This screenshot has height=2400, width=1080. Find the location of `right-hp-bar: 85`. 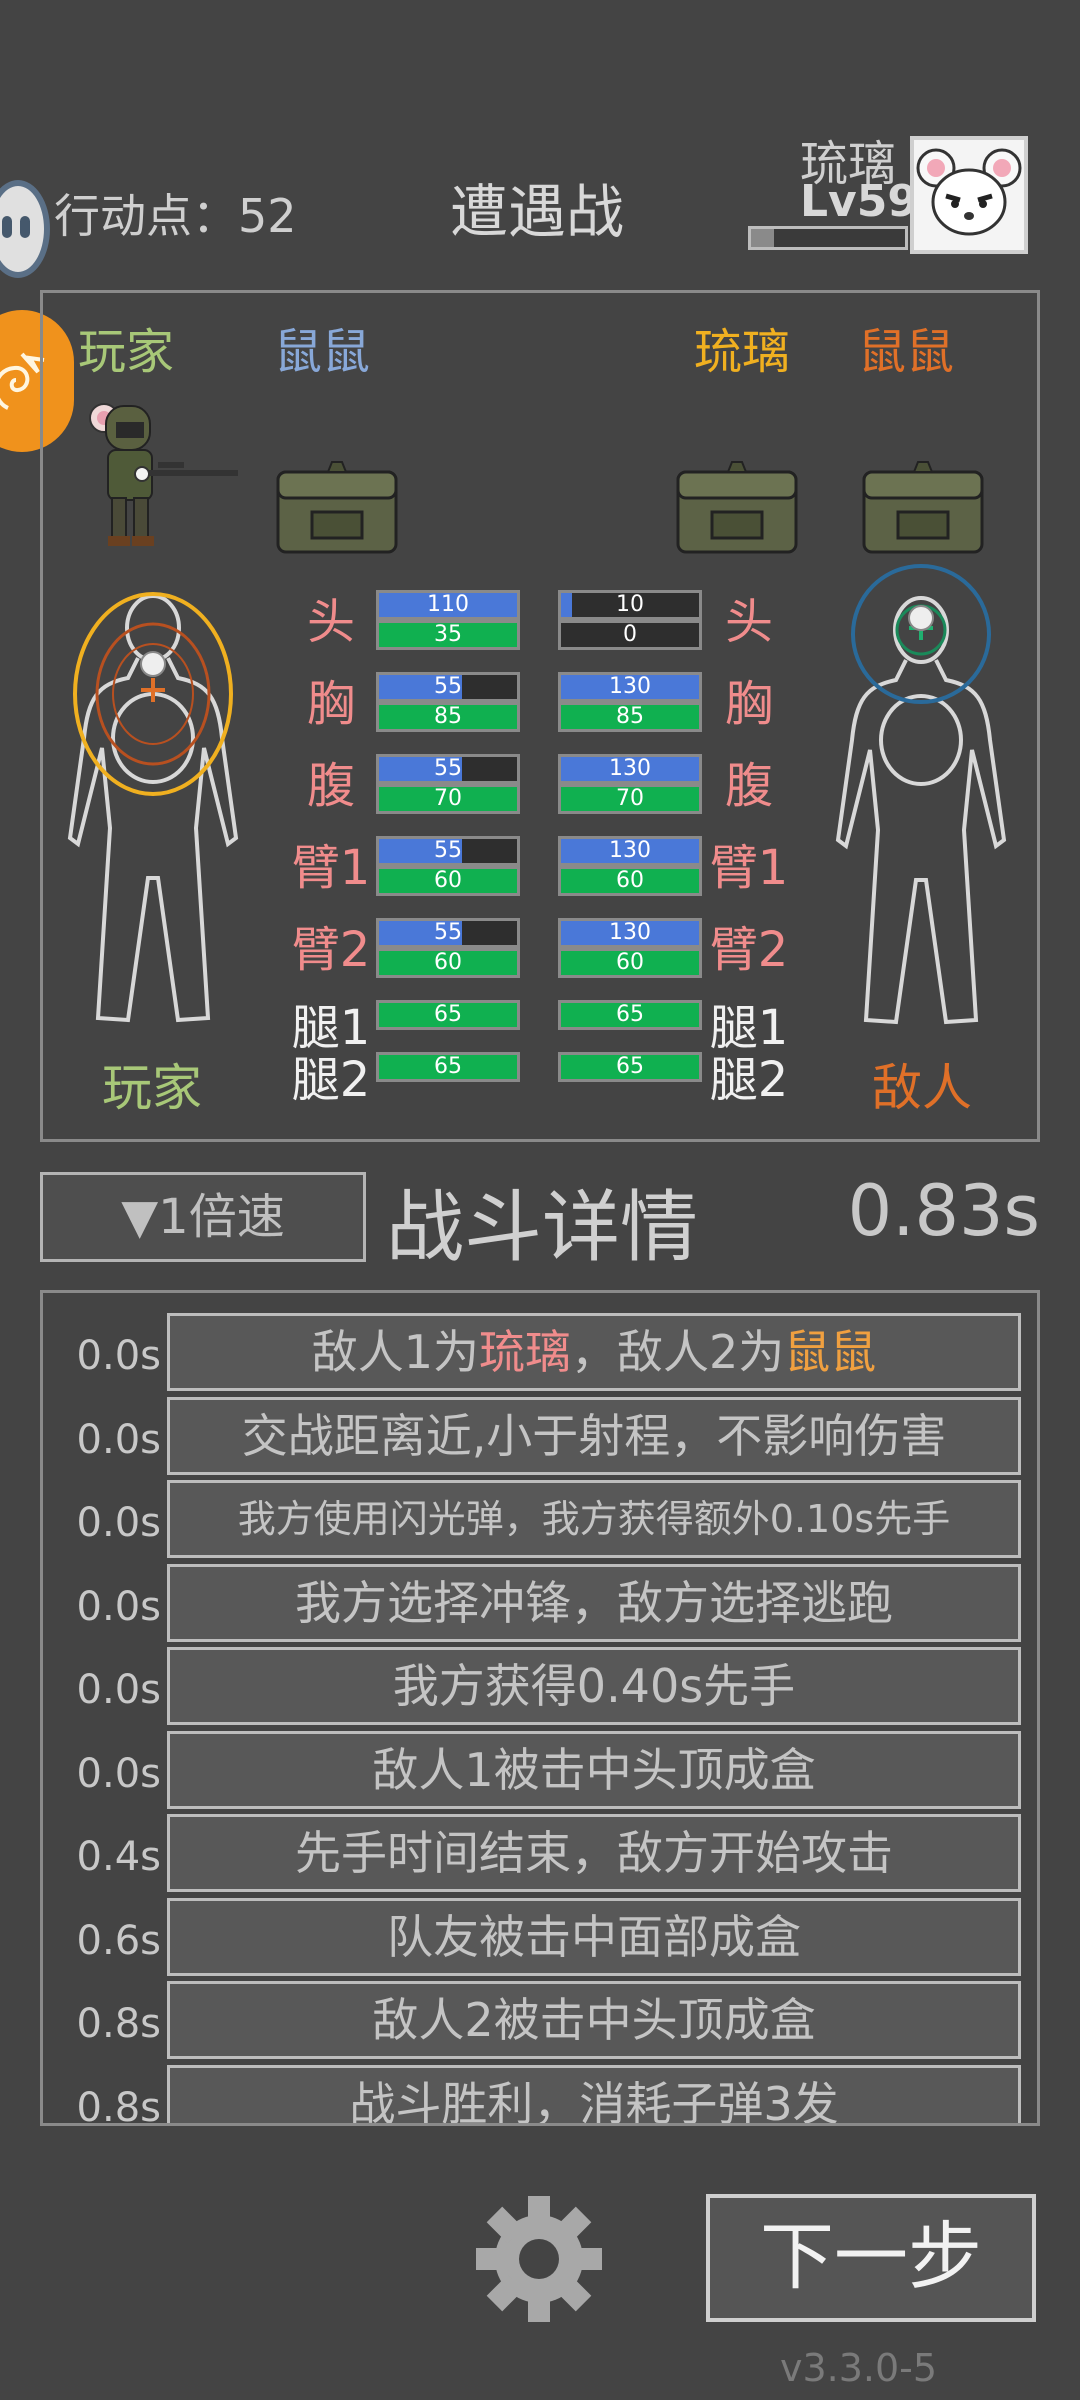

right-hp-bar: 85 is located at coordinates (630, 717).